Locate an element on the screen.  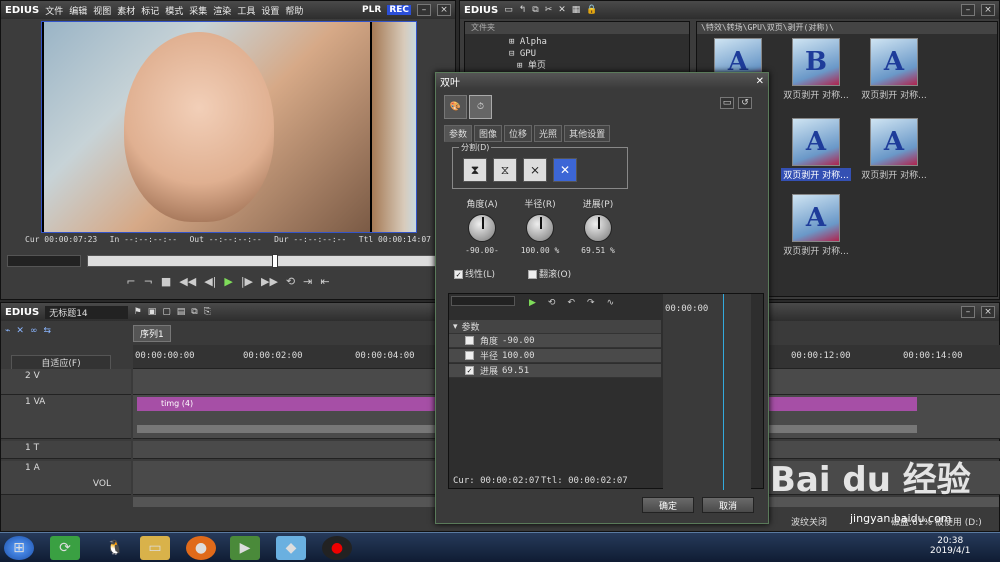
knob-radius: 半径(R) 100.00 % is located at coordinates (540, 226).